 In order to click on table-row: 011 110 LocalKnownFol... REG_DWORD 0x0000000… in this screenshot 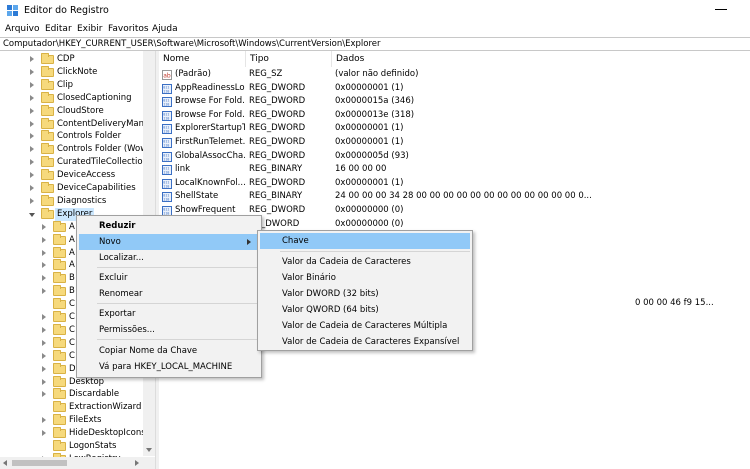, I will do `click(454, 184)`.